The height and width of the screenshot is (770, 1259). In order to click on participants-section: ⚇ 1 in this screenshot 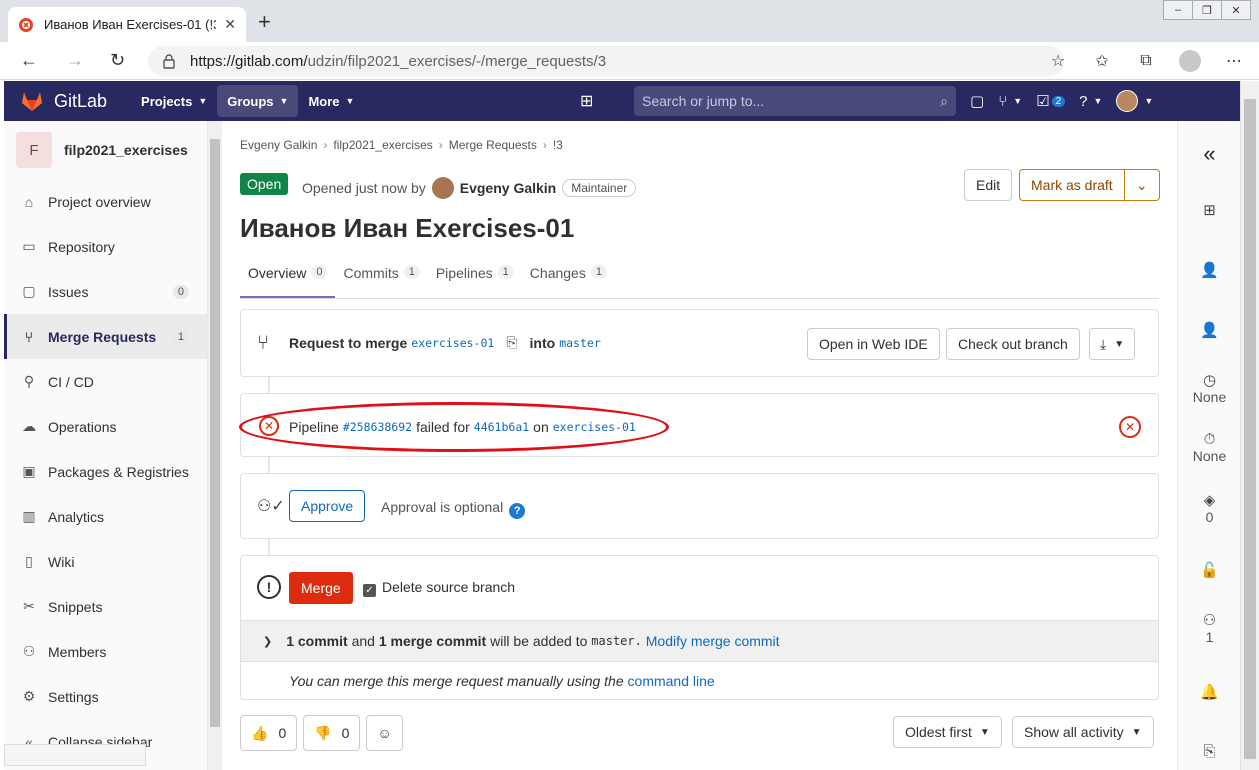, I will do `click(1209, 628)`.